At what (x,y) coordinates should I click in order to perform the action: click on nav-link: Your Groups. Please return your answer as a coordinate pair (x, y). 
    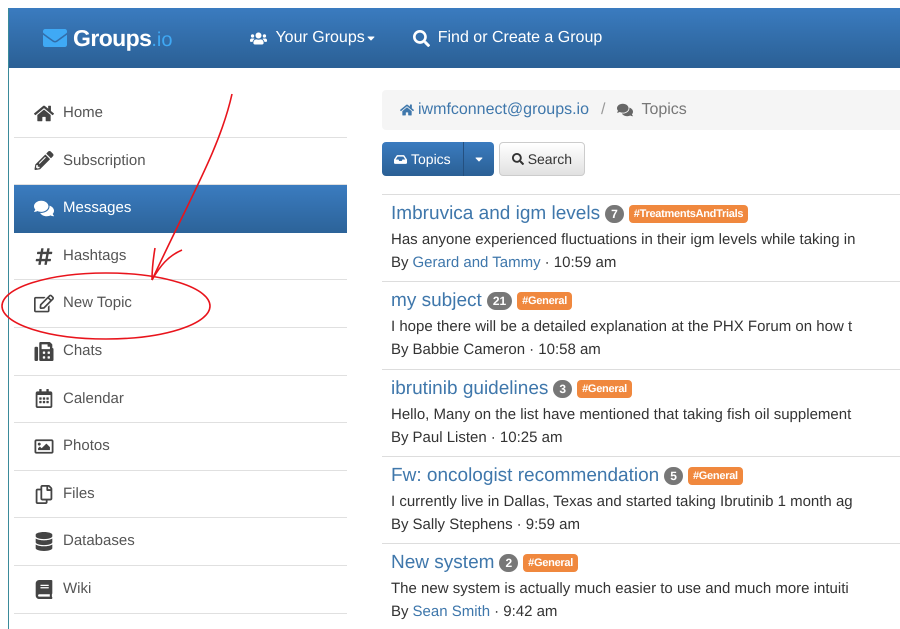
    Looking at the image, I should click on (313, 38).